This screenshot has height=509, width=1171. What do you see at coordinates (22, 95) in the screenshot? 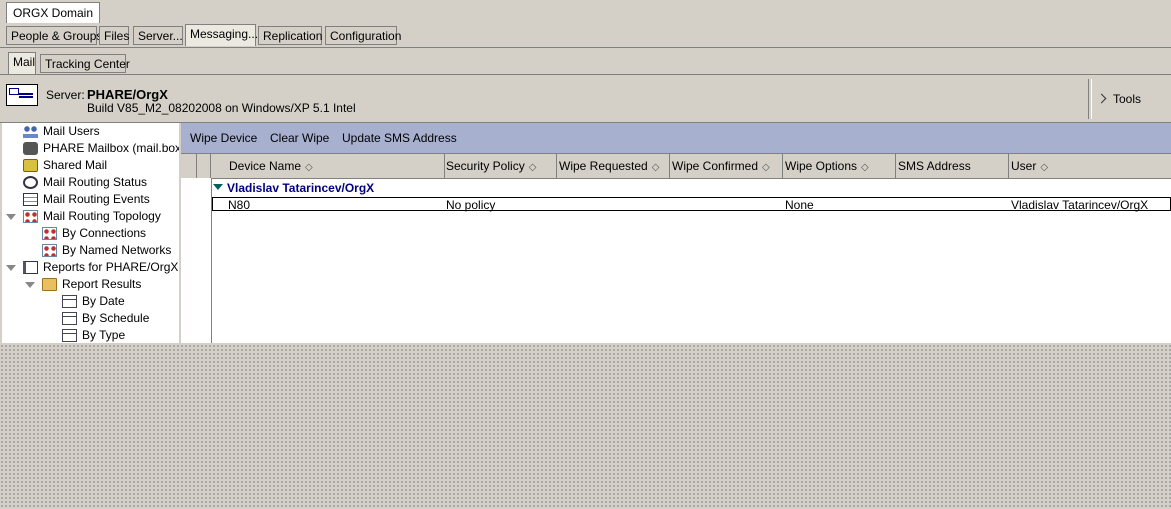
I see `server-icon` at bounding box center [22, 95].